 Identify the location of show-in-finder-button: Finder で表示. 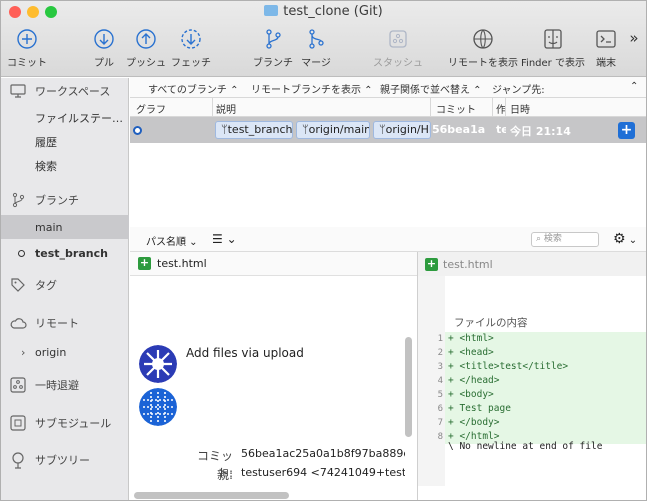
(553, 48).